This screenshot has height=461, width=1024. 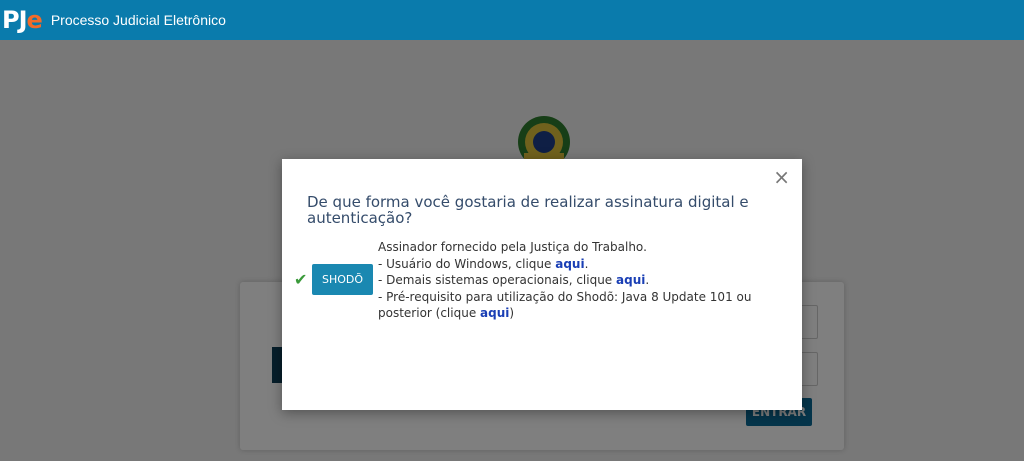 What do you see at coordinates (301, 279) in the screenshot?
I see `checkmark-icon: ✔` at bounding box center [301, 279].